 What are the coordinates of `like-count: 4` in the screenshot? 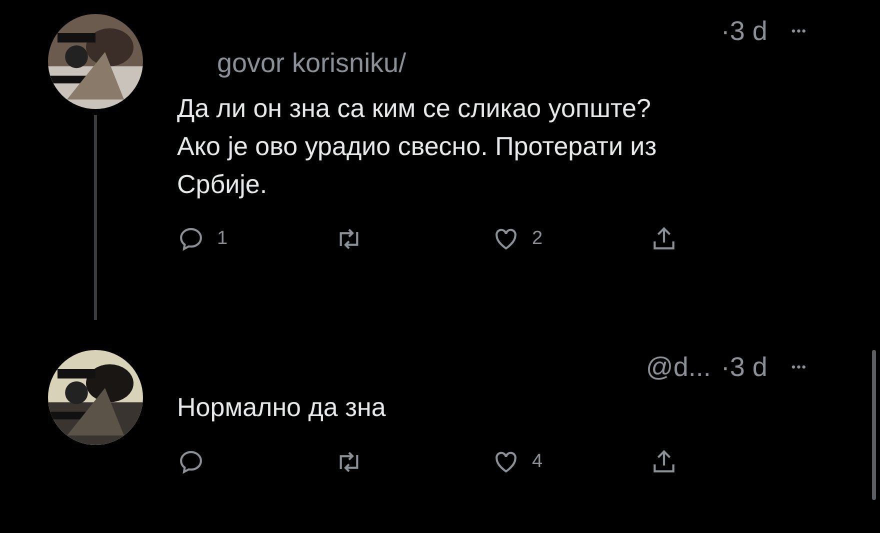 It's located at (537, 462).